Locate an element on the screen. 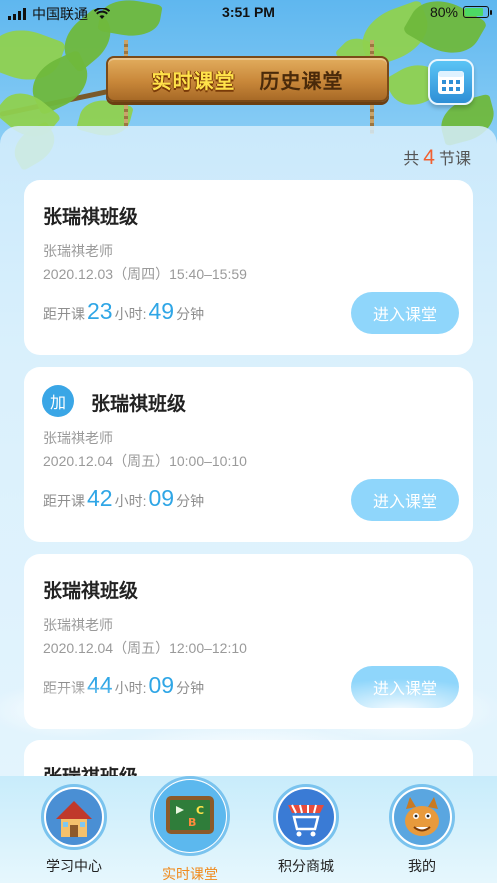 Image resolution: width=497 pixels, height=883 pixels. shopping-cart-icon is located at coordinates (306, 817).